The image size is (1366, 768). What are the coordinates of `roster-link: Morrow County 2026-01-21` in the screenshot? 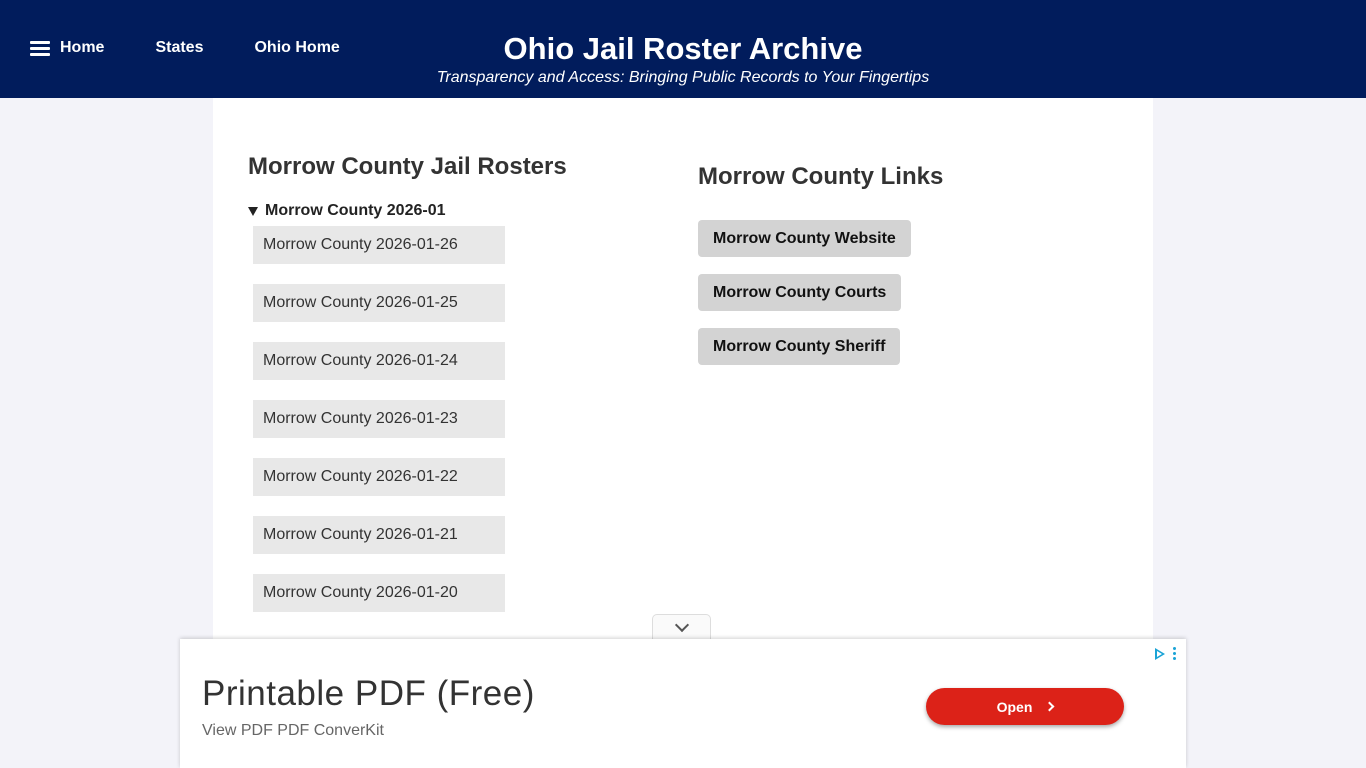 It's located at (379, 535).